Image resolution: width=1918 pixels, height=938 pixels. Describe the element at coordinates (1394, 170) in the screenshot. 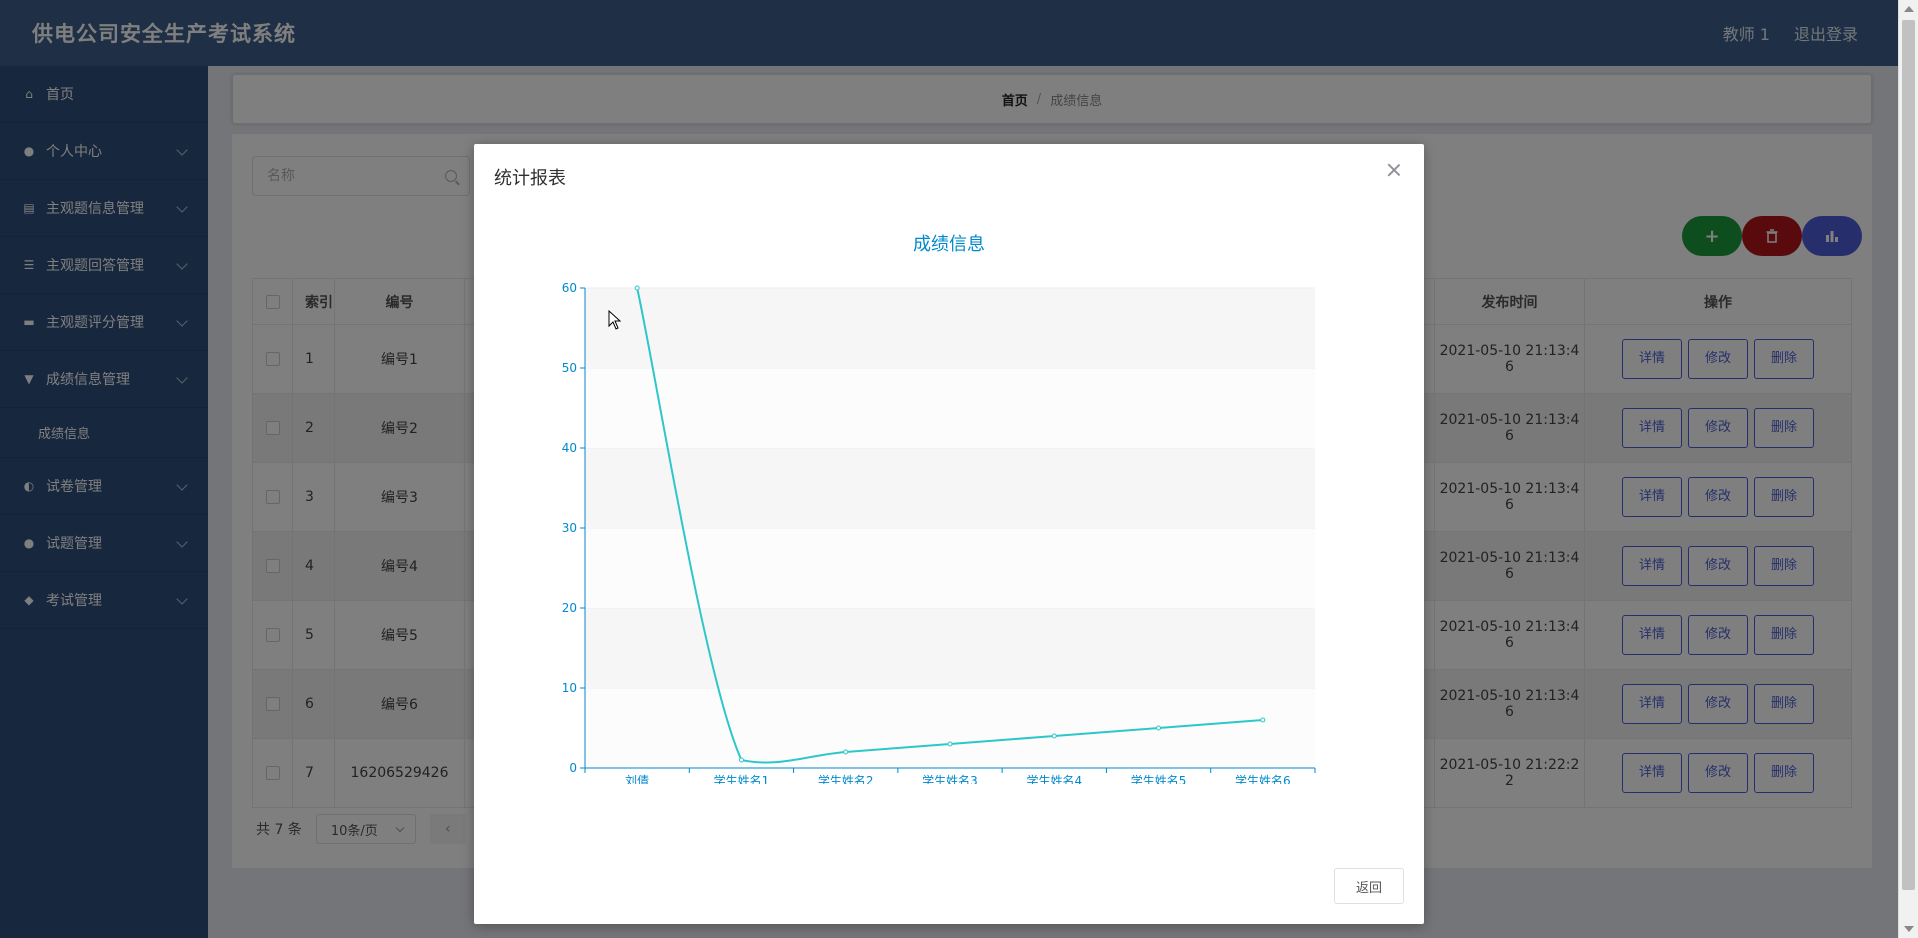

I see `close-icon` at that location.